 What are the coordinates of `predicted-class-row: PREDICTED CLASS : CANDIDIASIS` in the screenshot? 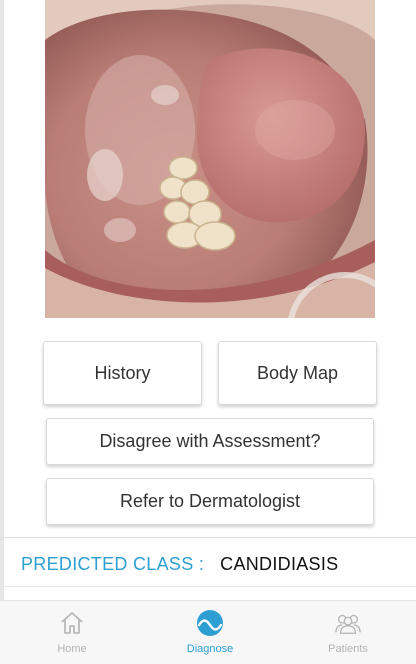 It's located at (179, 564).